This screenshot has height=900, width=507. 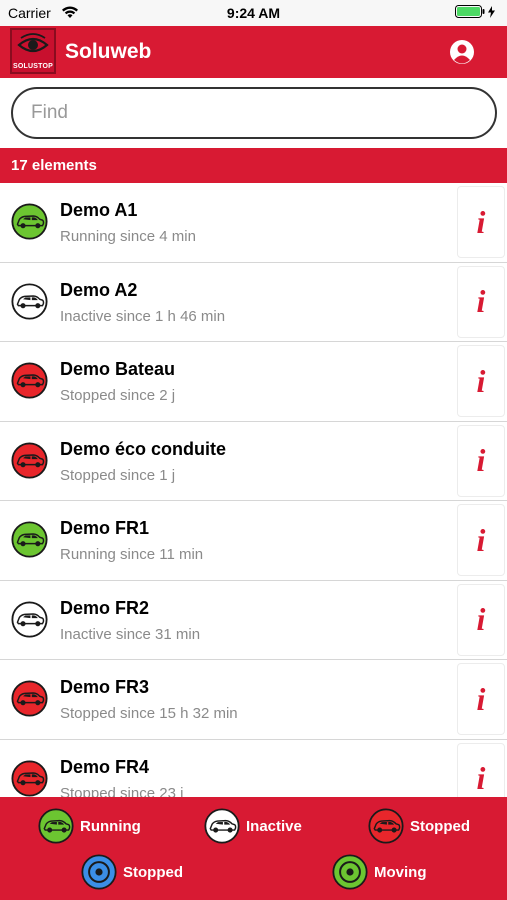 I want to click on page-title: Soluweb, so click(x=108, y=51).